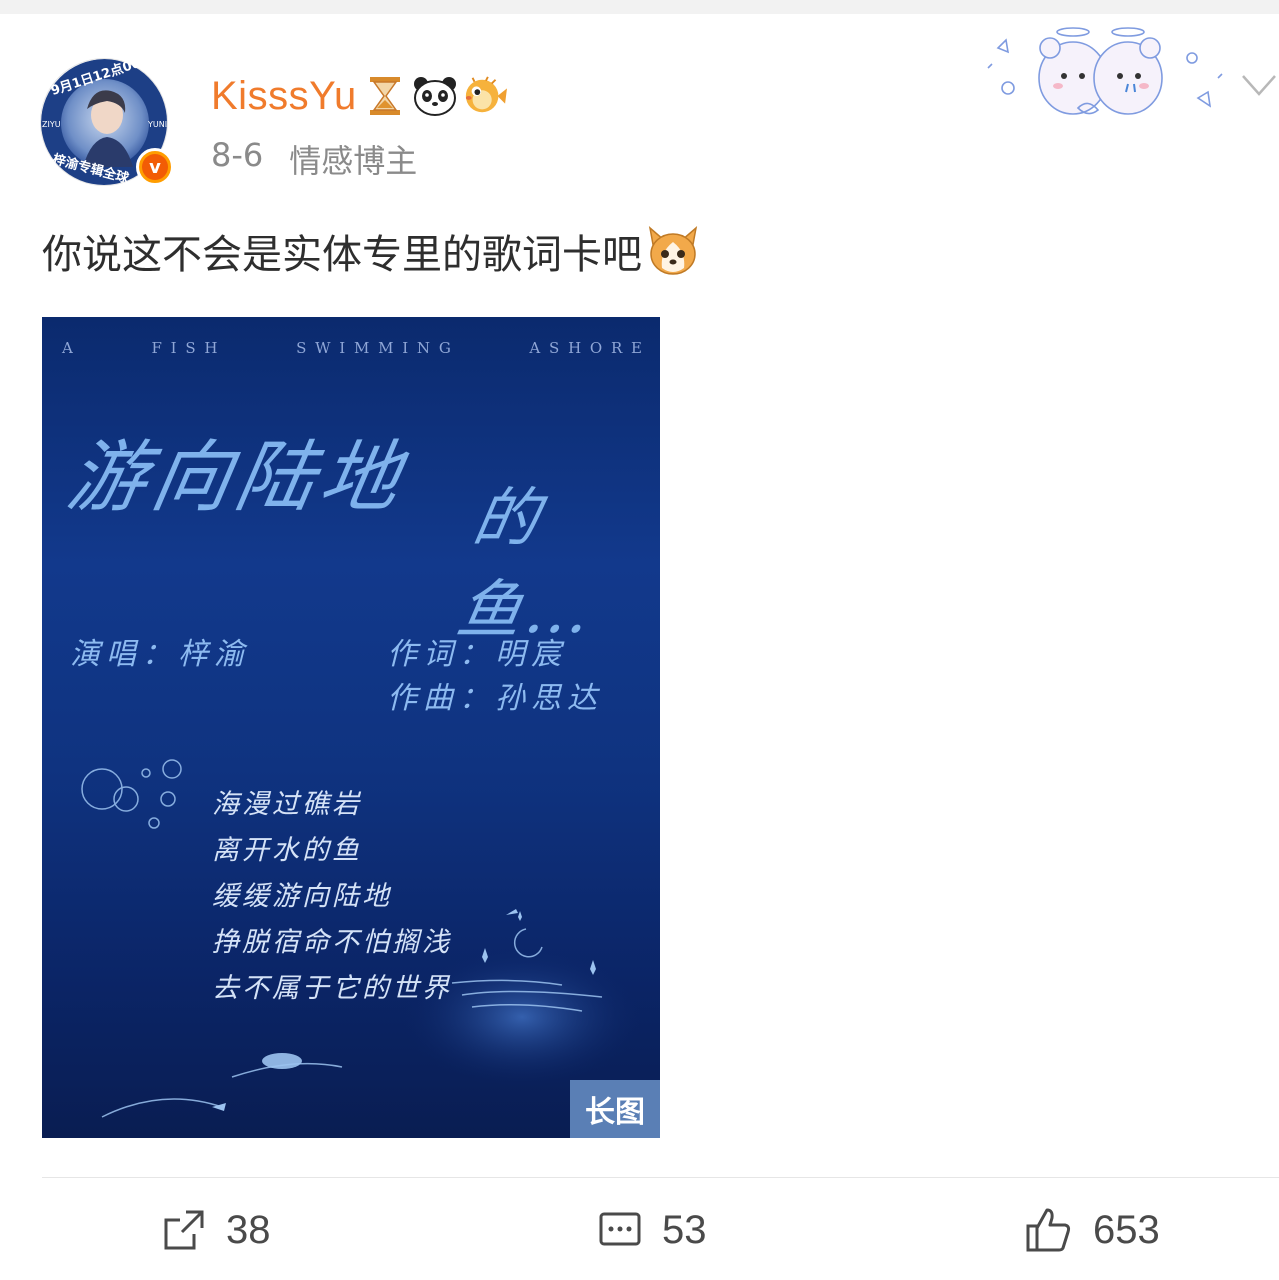 The height and width of the screenshot is (1280, 1279). Describe the element at coordinates (68, 348) in the screenshot. I see `poster-top-word-1: A` at that location.